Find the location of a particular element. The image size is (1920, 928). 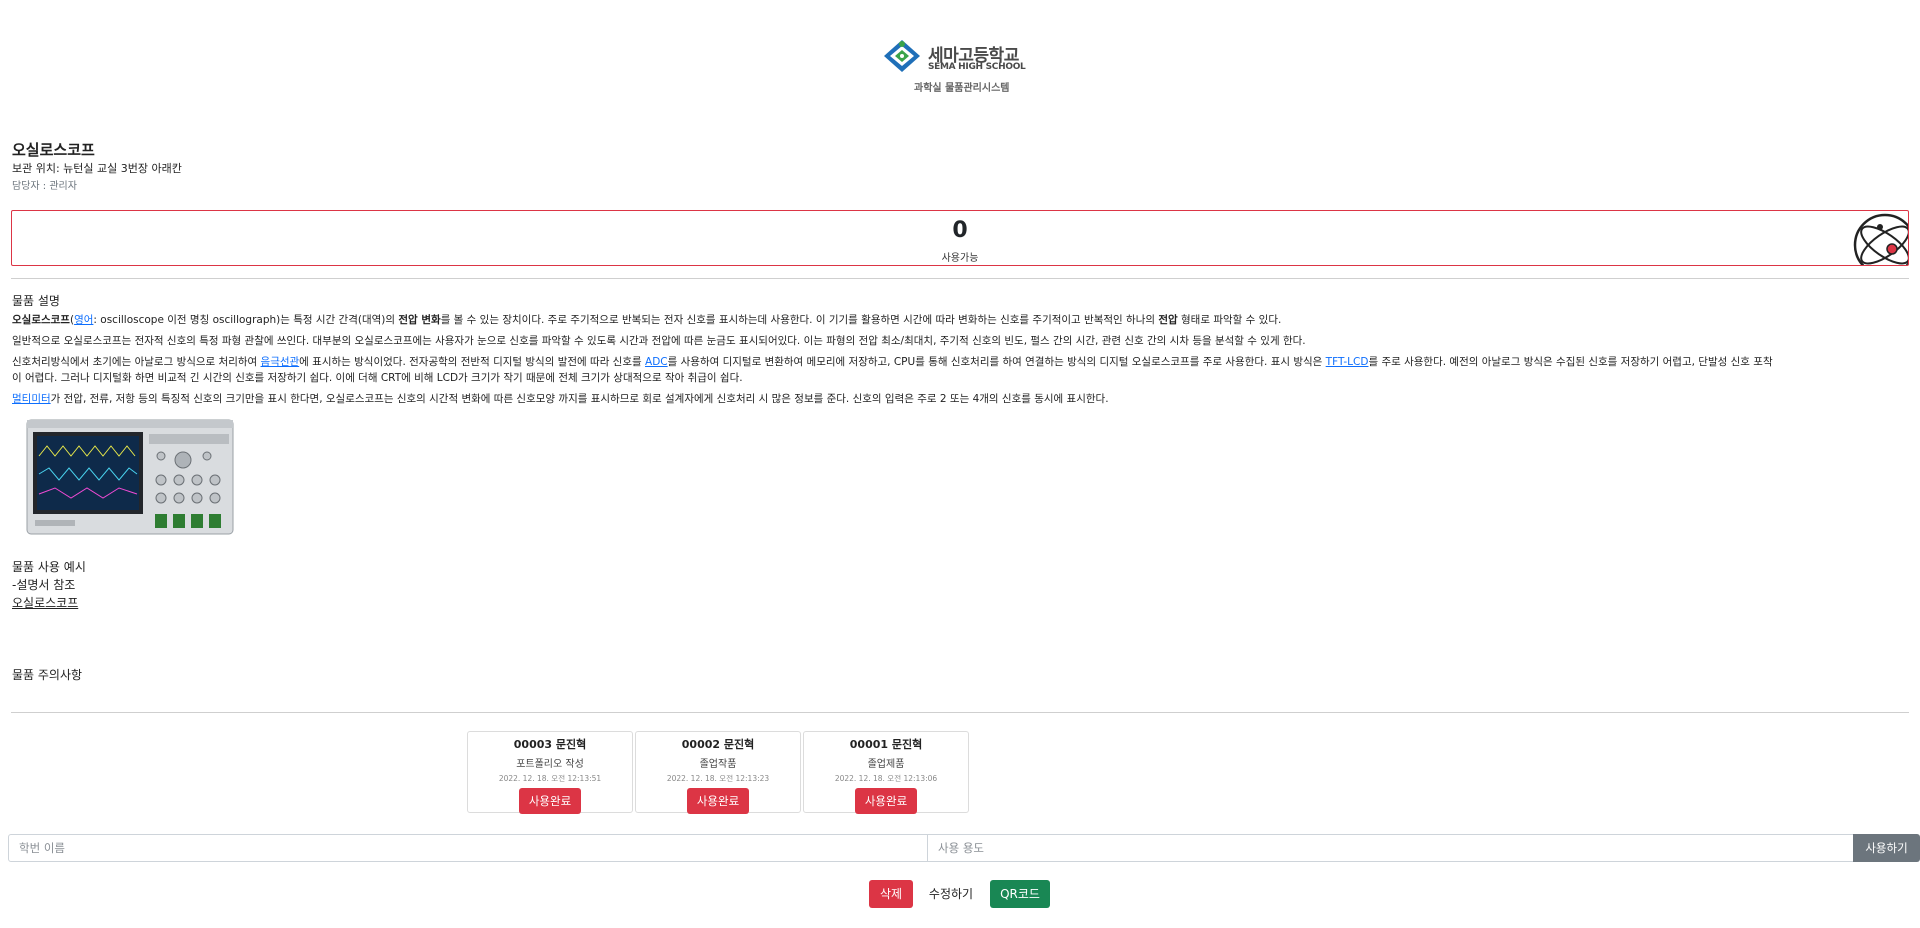

history-card-purpose: 포트폴리오 작성 is located at coordinates (550, 764).